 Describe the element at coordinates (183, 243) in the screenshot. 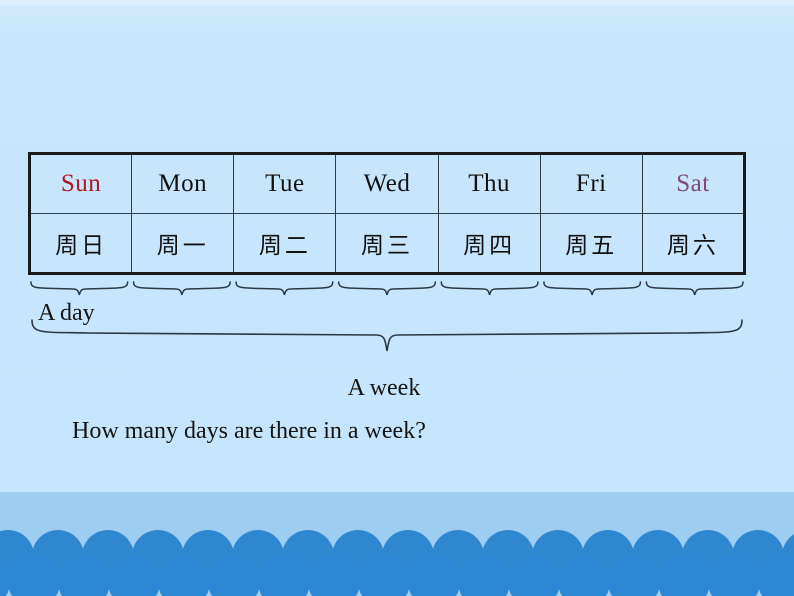

I see `day-chinese-cell-1: 周一` at that location.